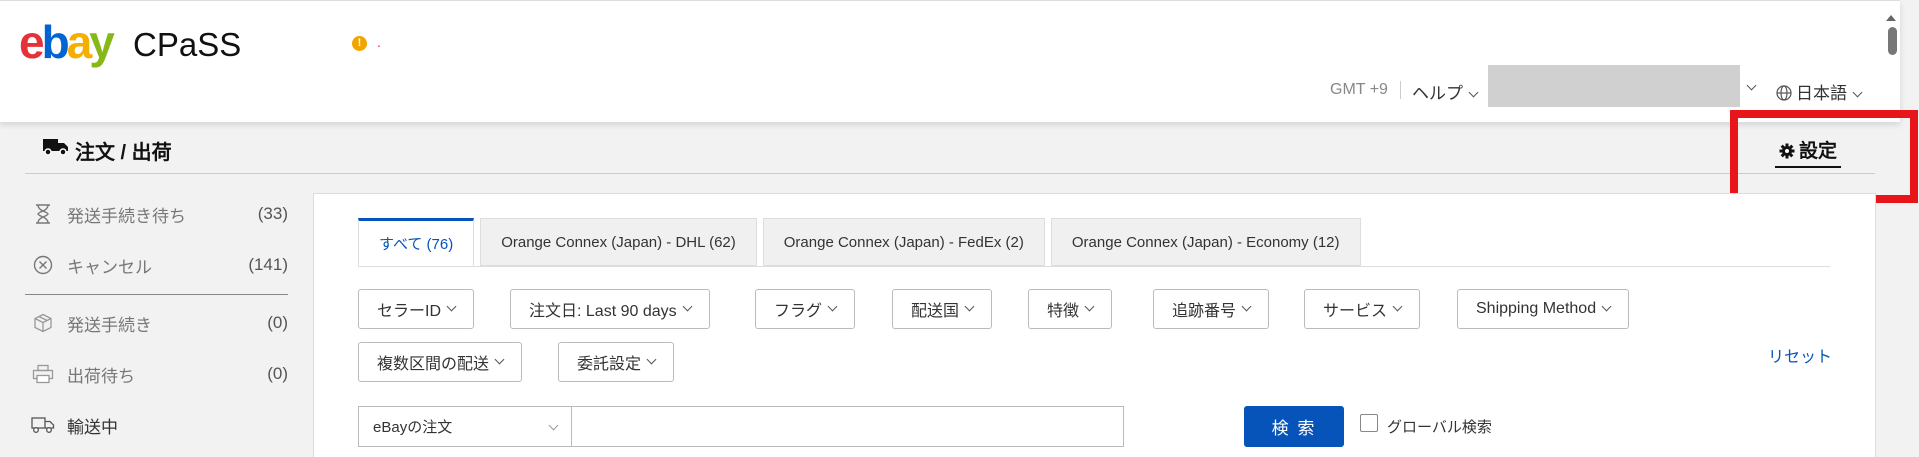  I want to click on sidebar-item-awaiting-dispatch: 出荷待ち (0), so click(156, 374).